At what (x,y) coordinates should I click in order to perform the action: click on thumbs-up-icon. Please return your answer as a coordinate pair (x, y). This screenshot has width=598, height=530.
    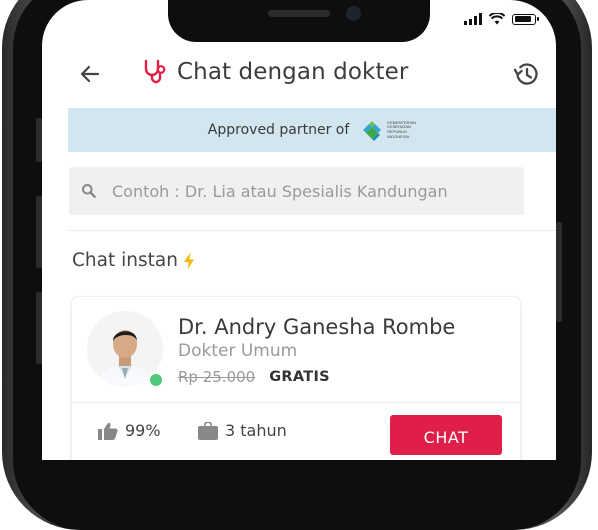
    Looking at the image, I should click on (108, 431).